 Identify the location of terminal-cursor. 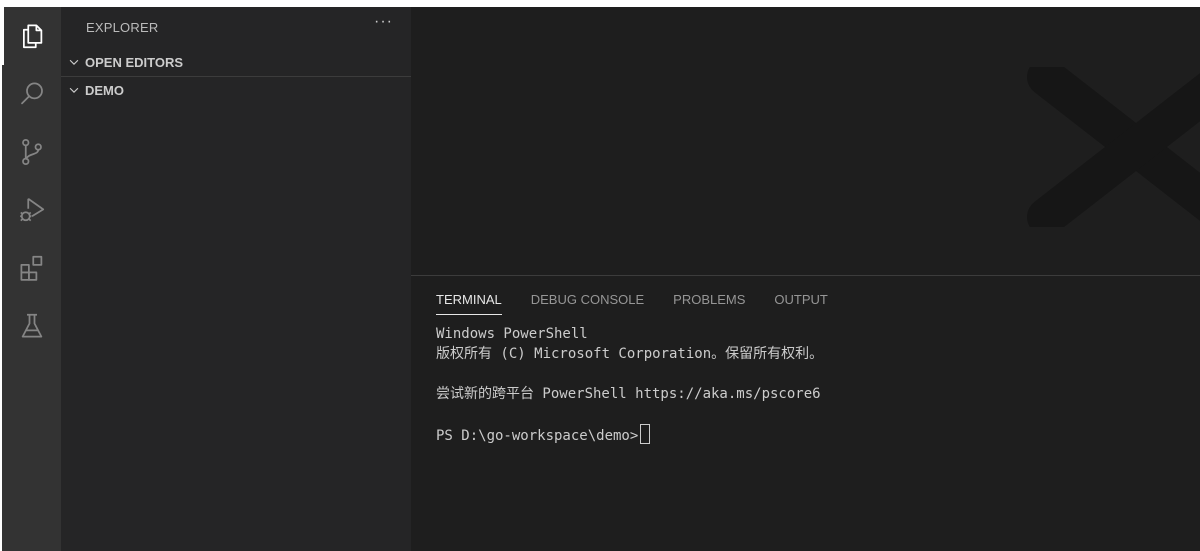
(645, 434).